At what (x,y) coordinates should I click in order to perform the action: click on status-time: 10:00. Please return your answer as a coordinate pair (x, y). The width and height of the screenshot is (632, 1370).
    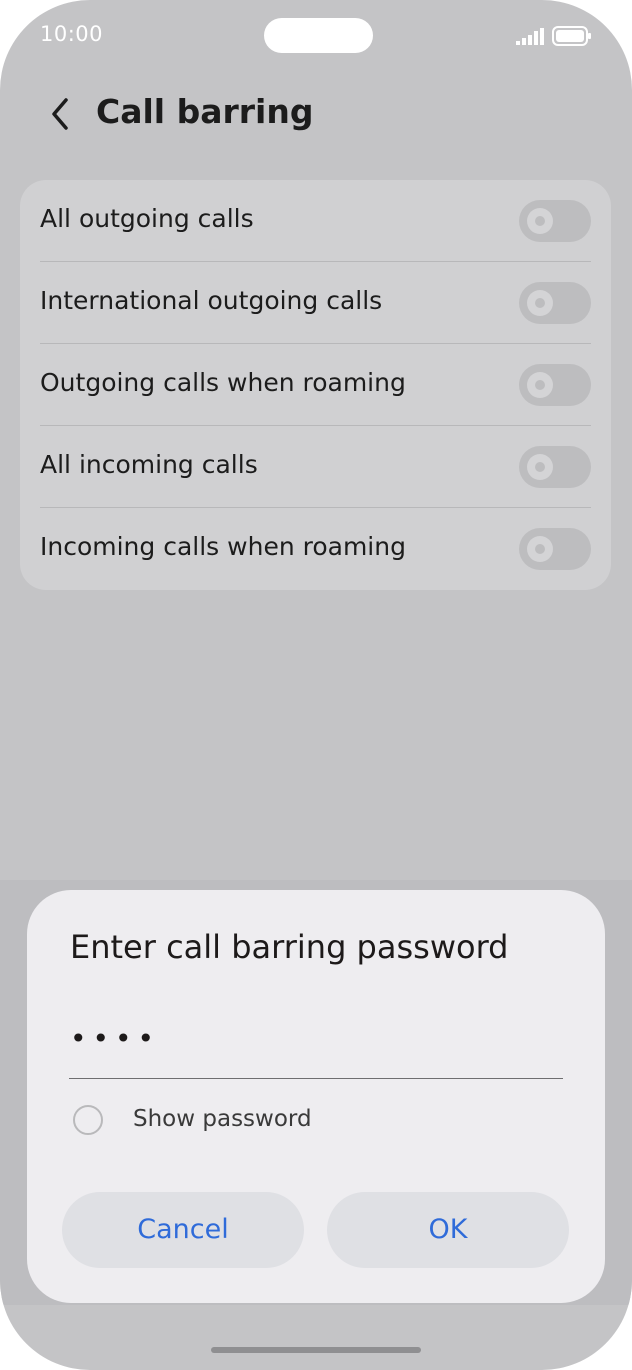
    Looking at the image, I should click on (72, 34).